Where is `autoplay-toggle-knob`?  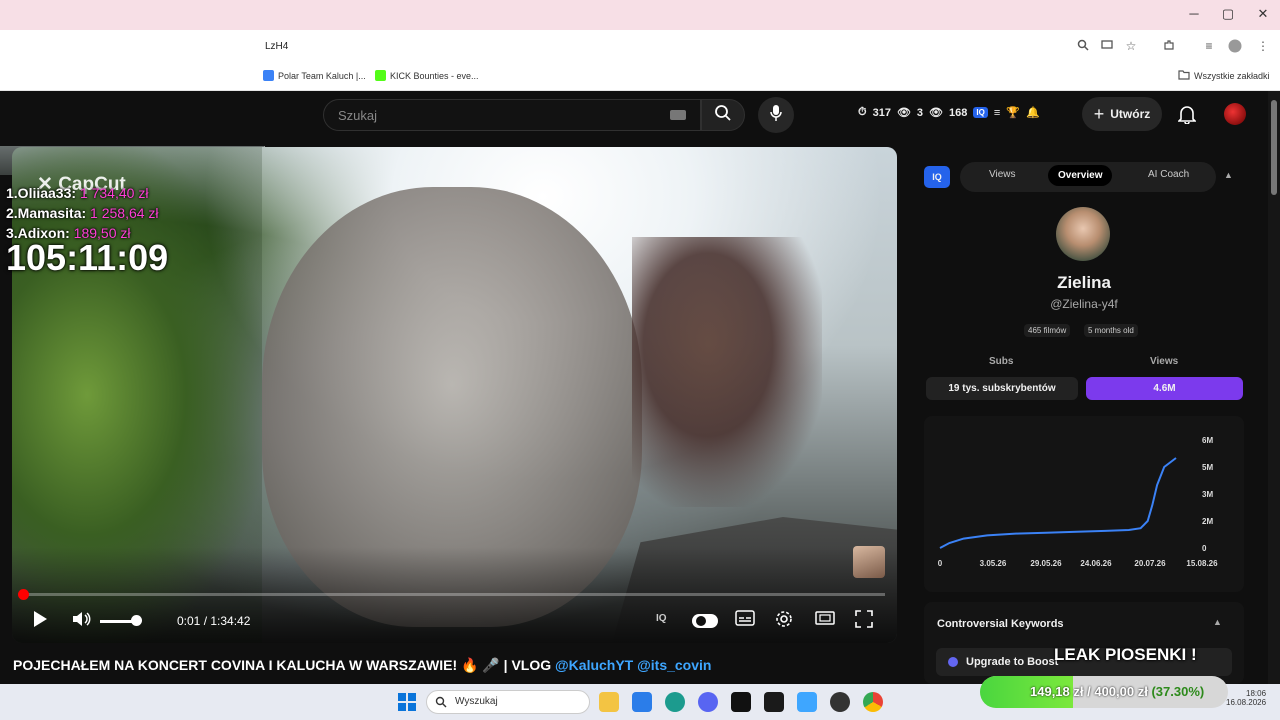 autoplay-toggle-knob is located at coordinates (701, 621).